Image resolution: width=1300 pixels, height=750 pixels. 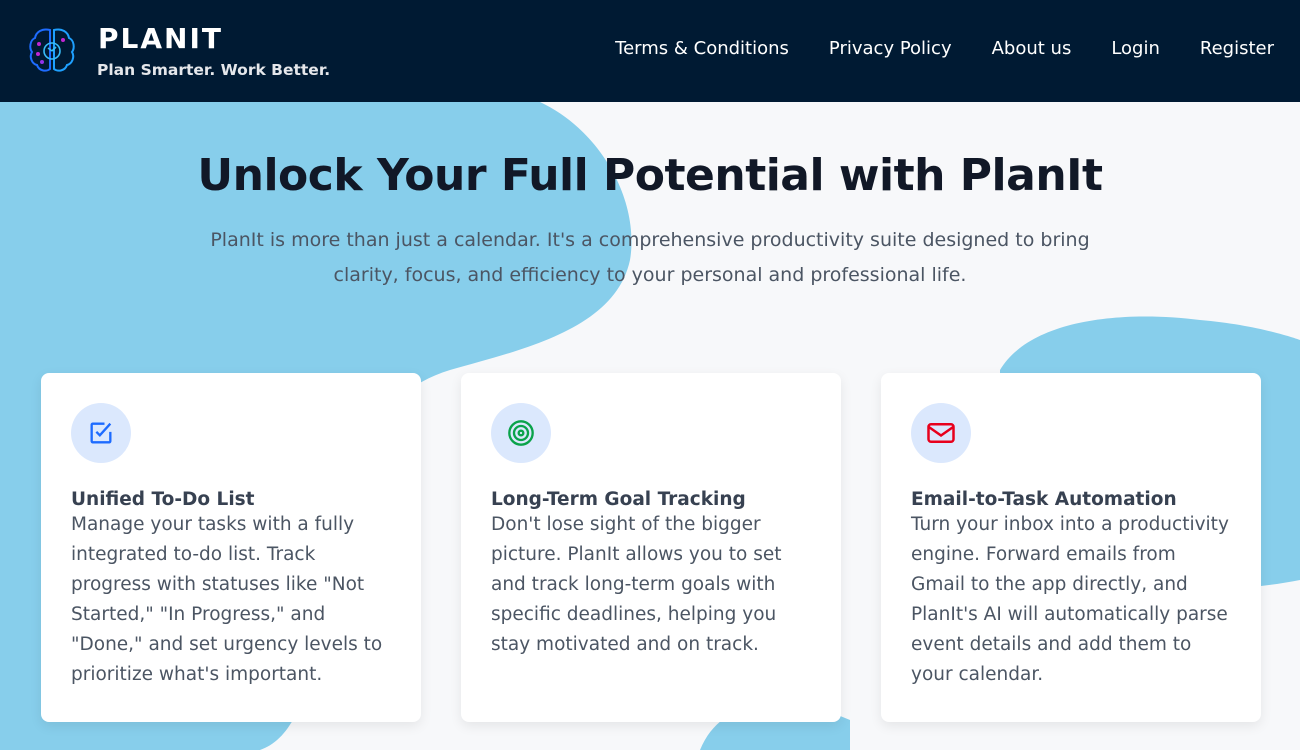 I want to click on target-icon, so click(x=521, y=433).